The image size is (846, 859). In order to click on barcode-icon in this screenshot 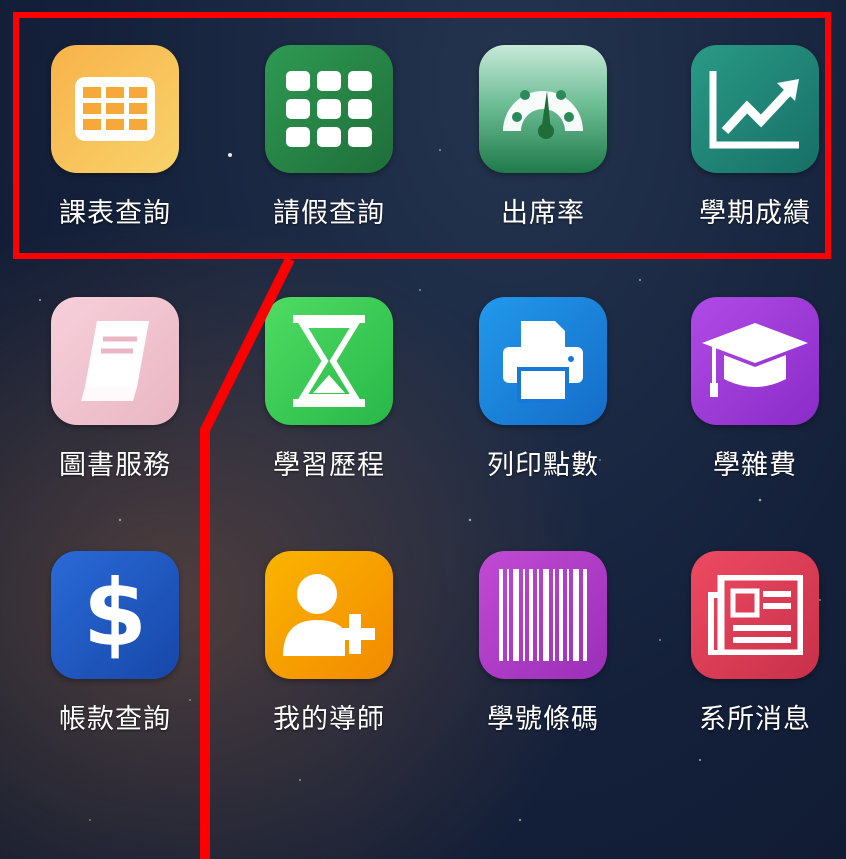, I will do `click(543, 615)`.